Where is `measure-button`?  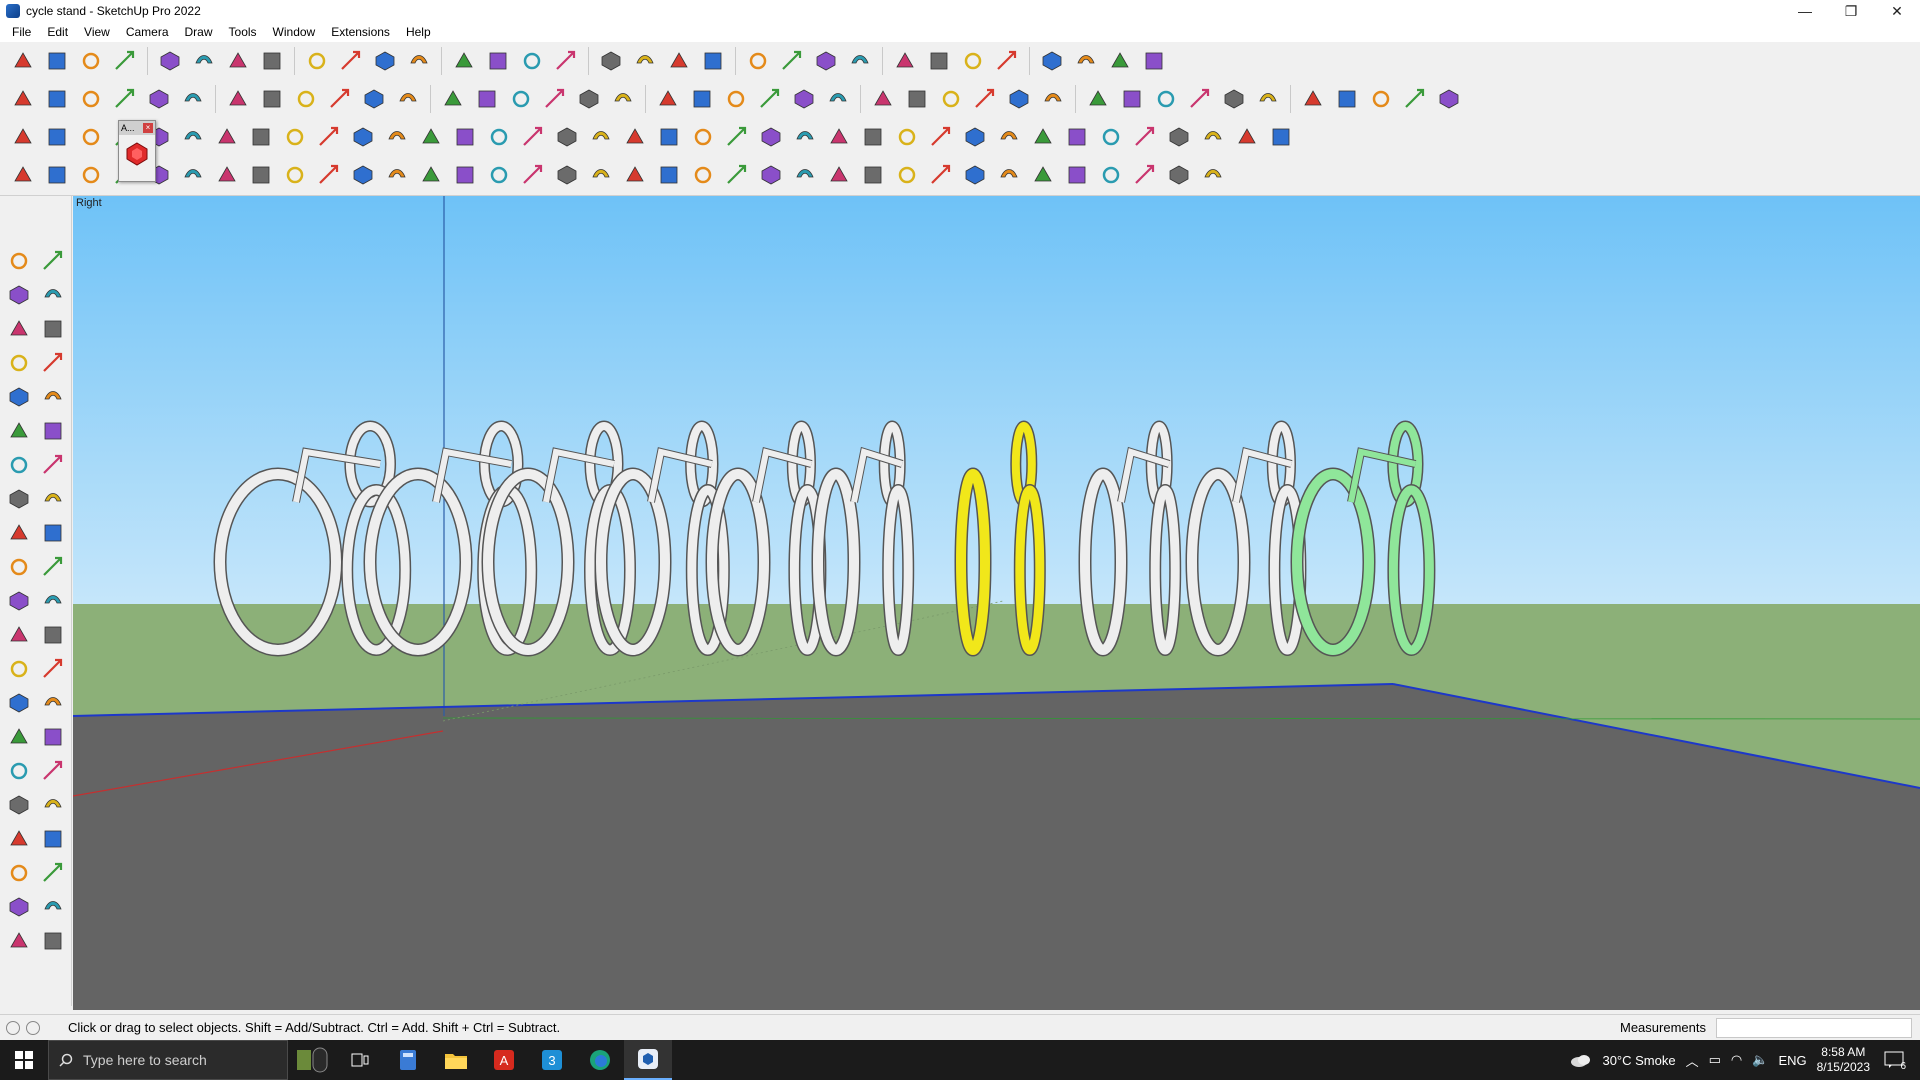 measure-button is located at coordinates (770, 99).